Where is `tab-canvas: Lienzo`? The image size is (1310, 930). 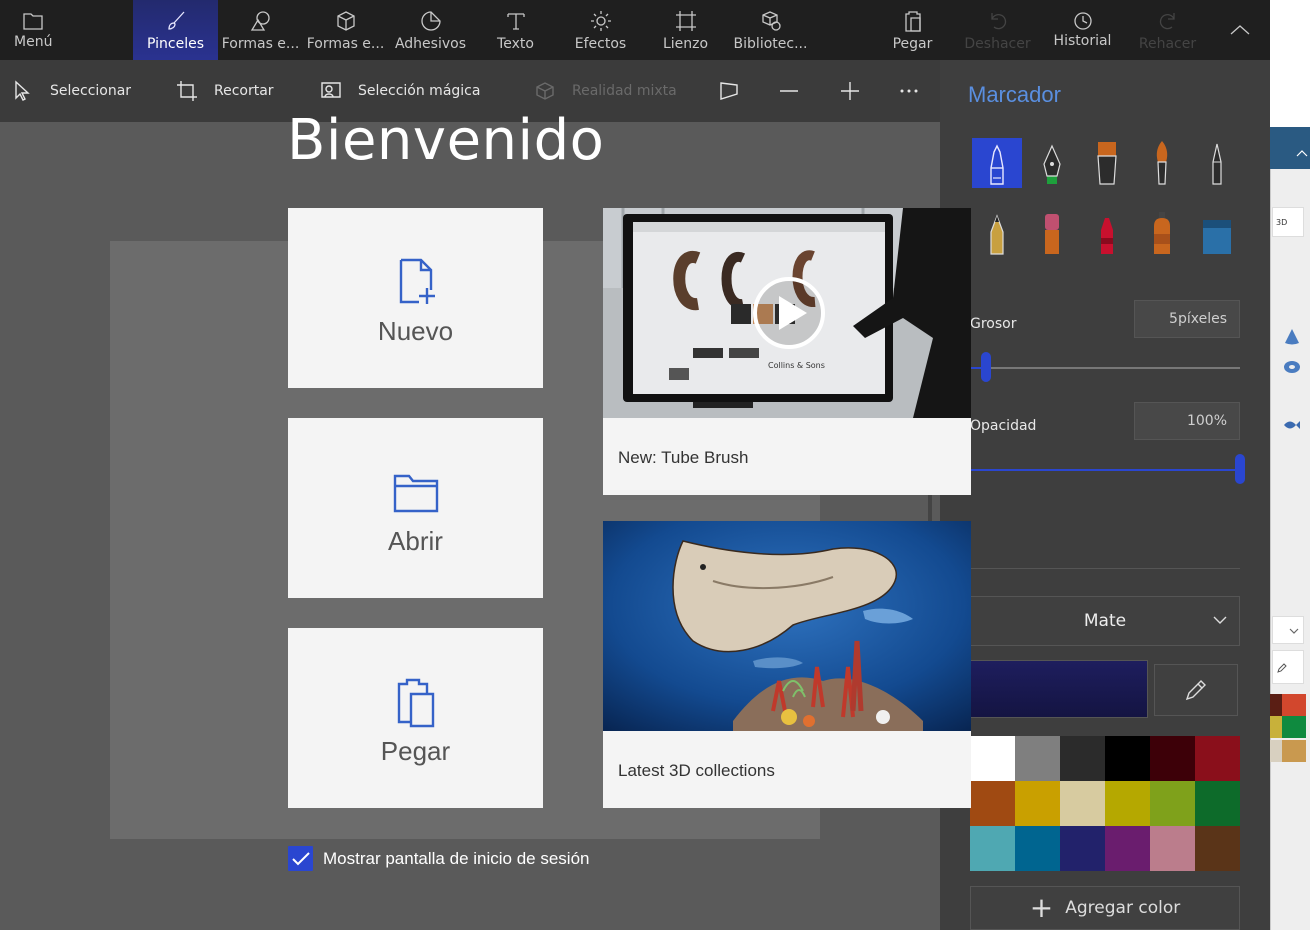 tab-canvas: Lienzo is located at coordinates (685, 30).